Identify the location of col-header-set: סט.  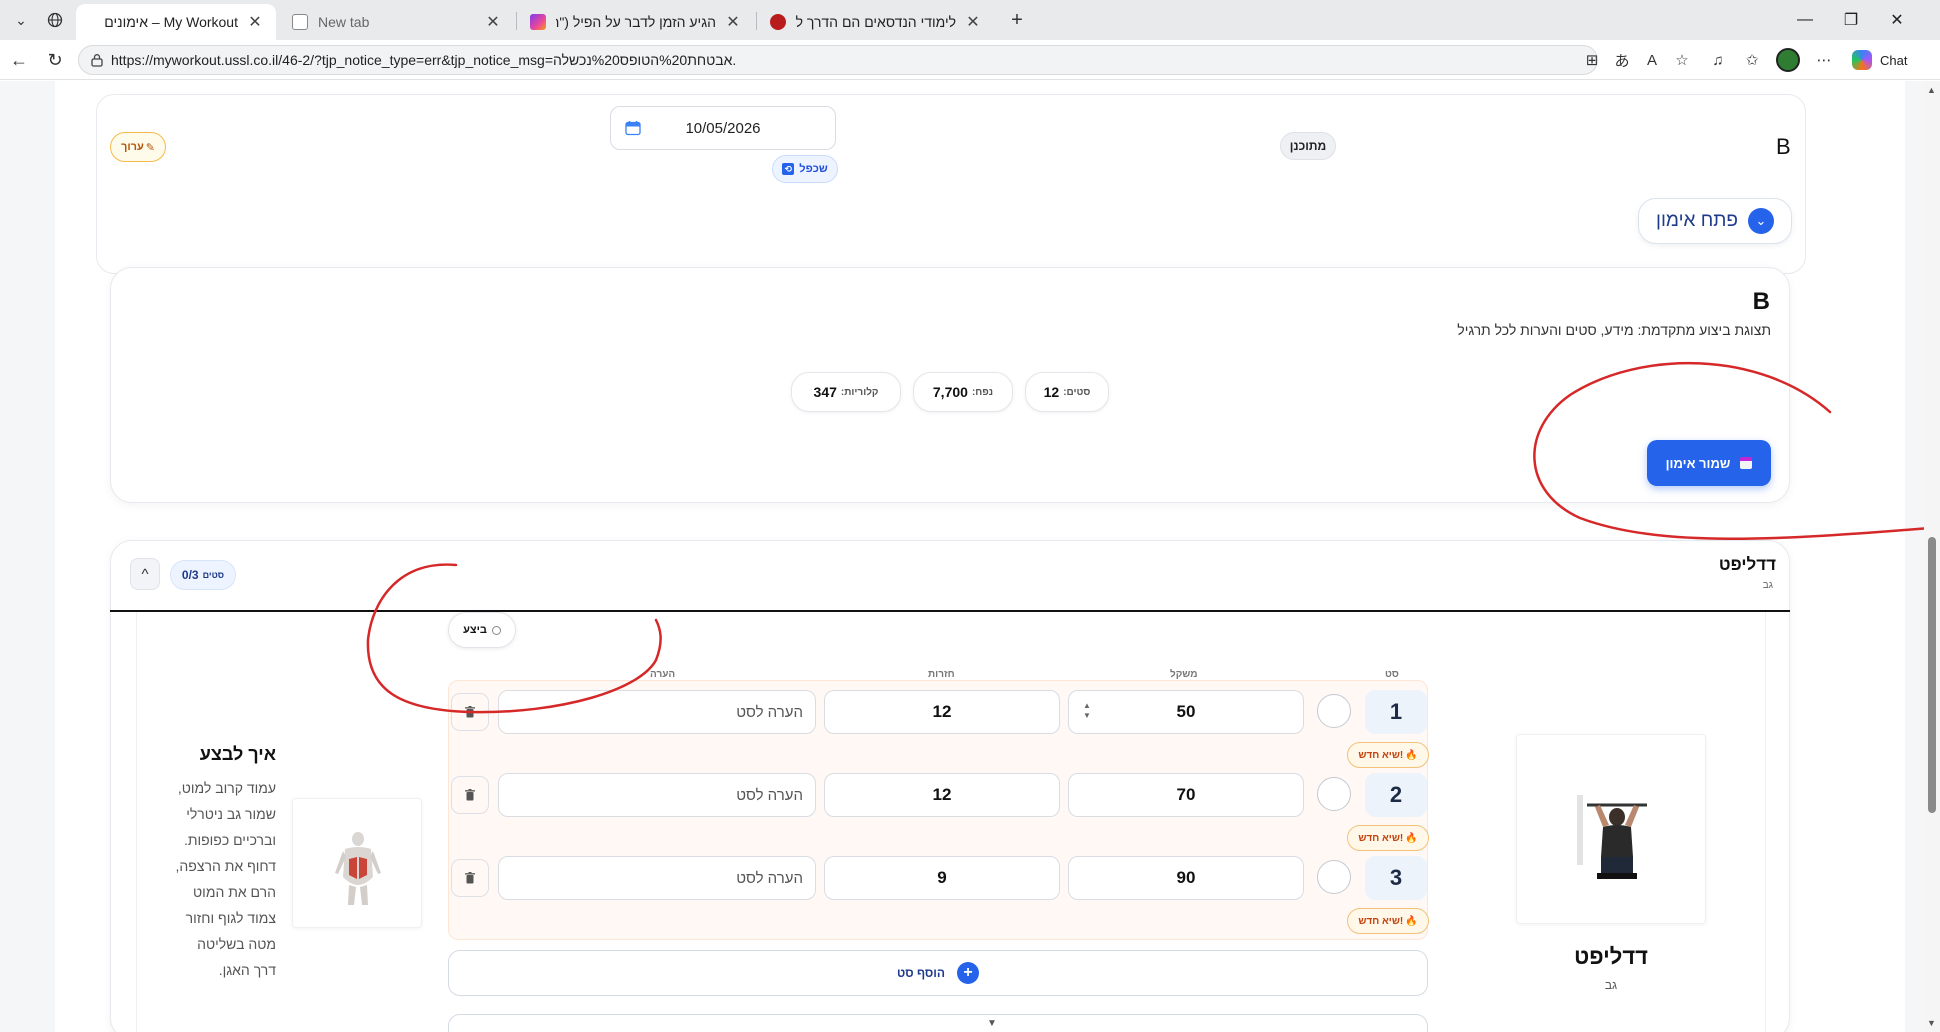
(1392, 674).